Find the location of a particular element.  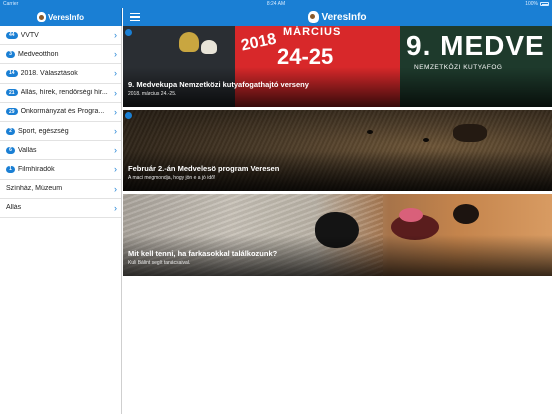

sidebar-item-label: Állás is located at coordinates (14, 208).